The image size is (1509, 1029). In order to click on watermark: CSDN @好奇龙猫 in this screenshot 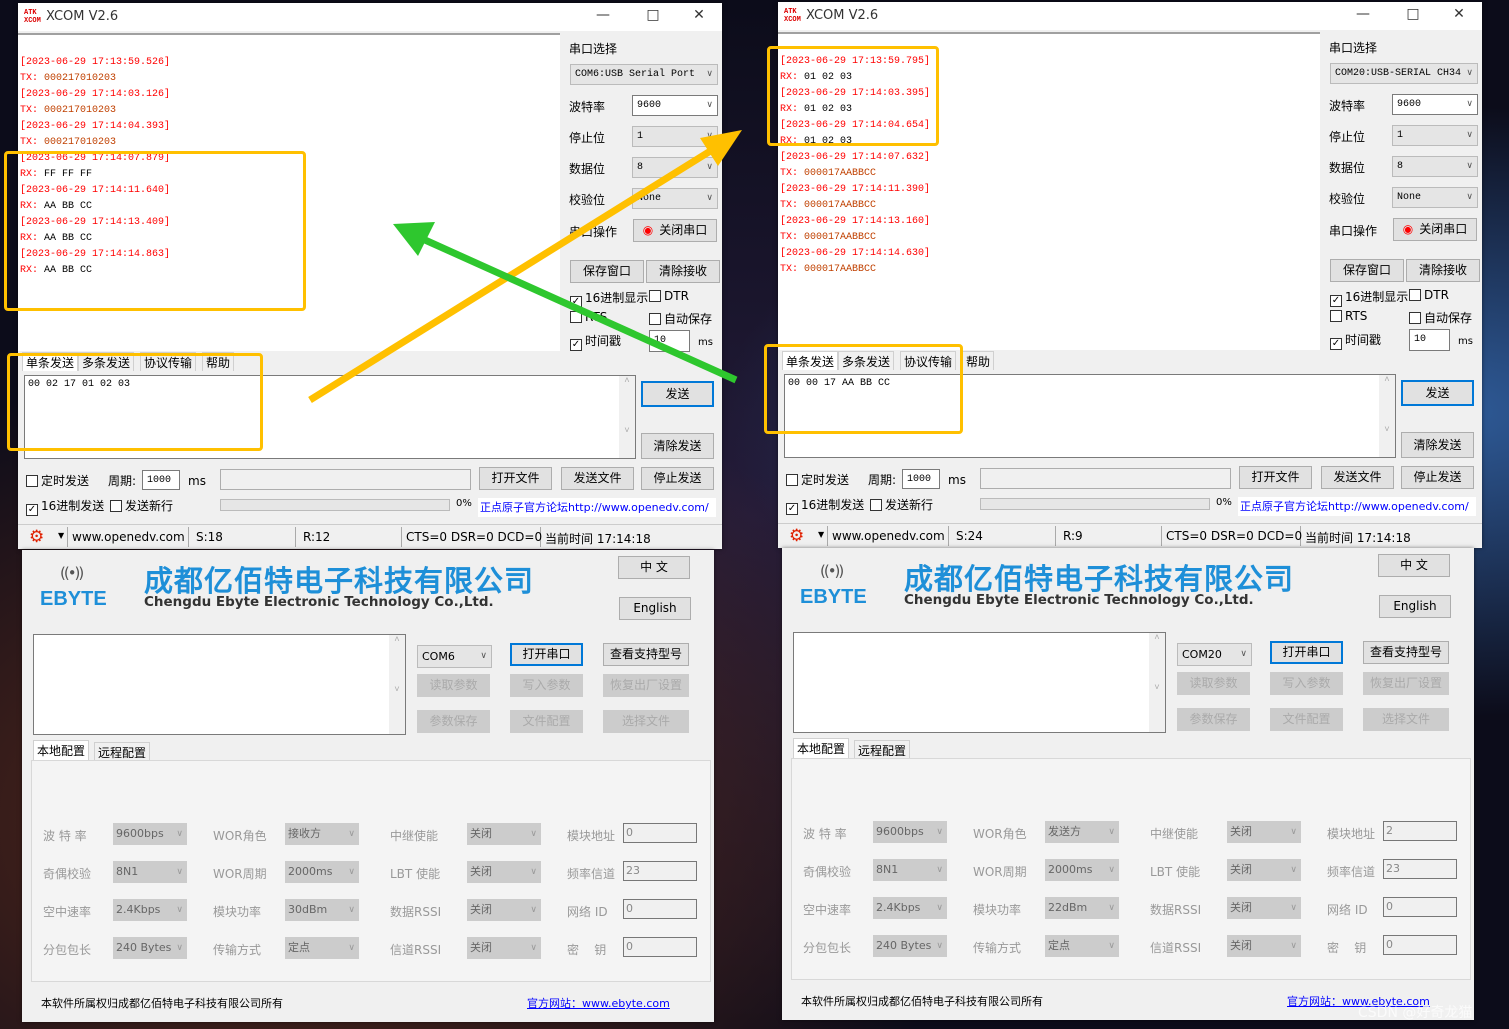, I will do `click(1415, 1013)`.